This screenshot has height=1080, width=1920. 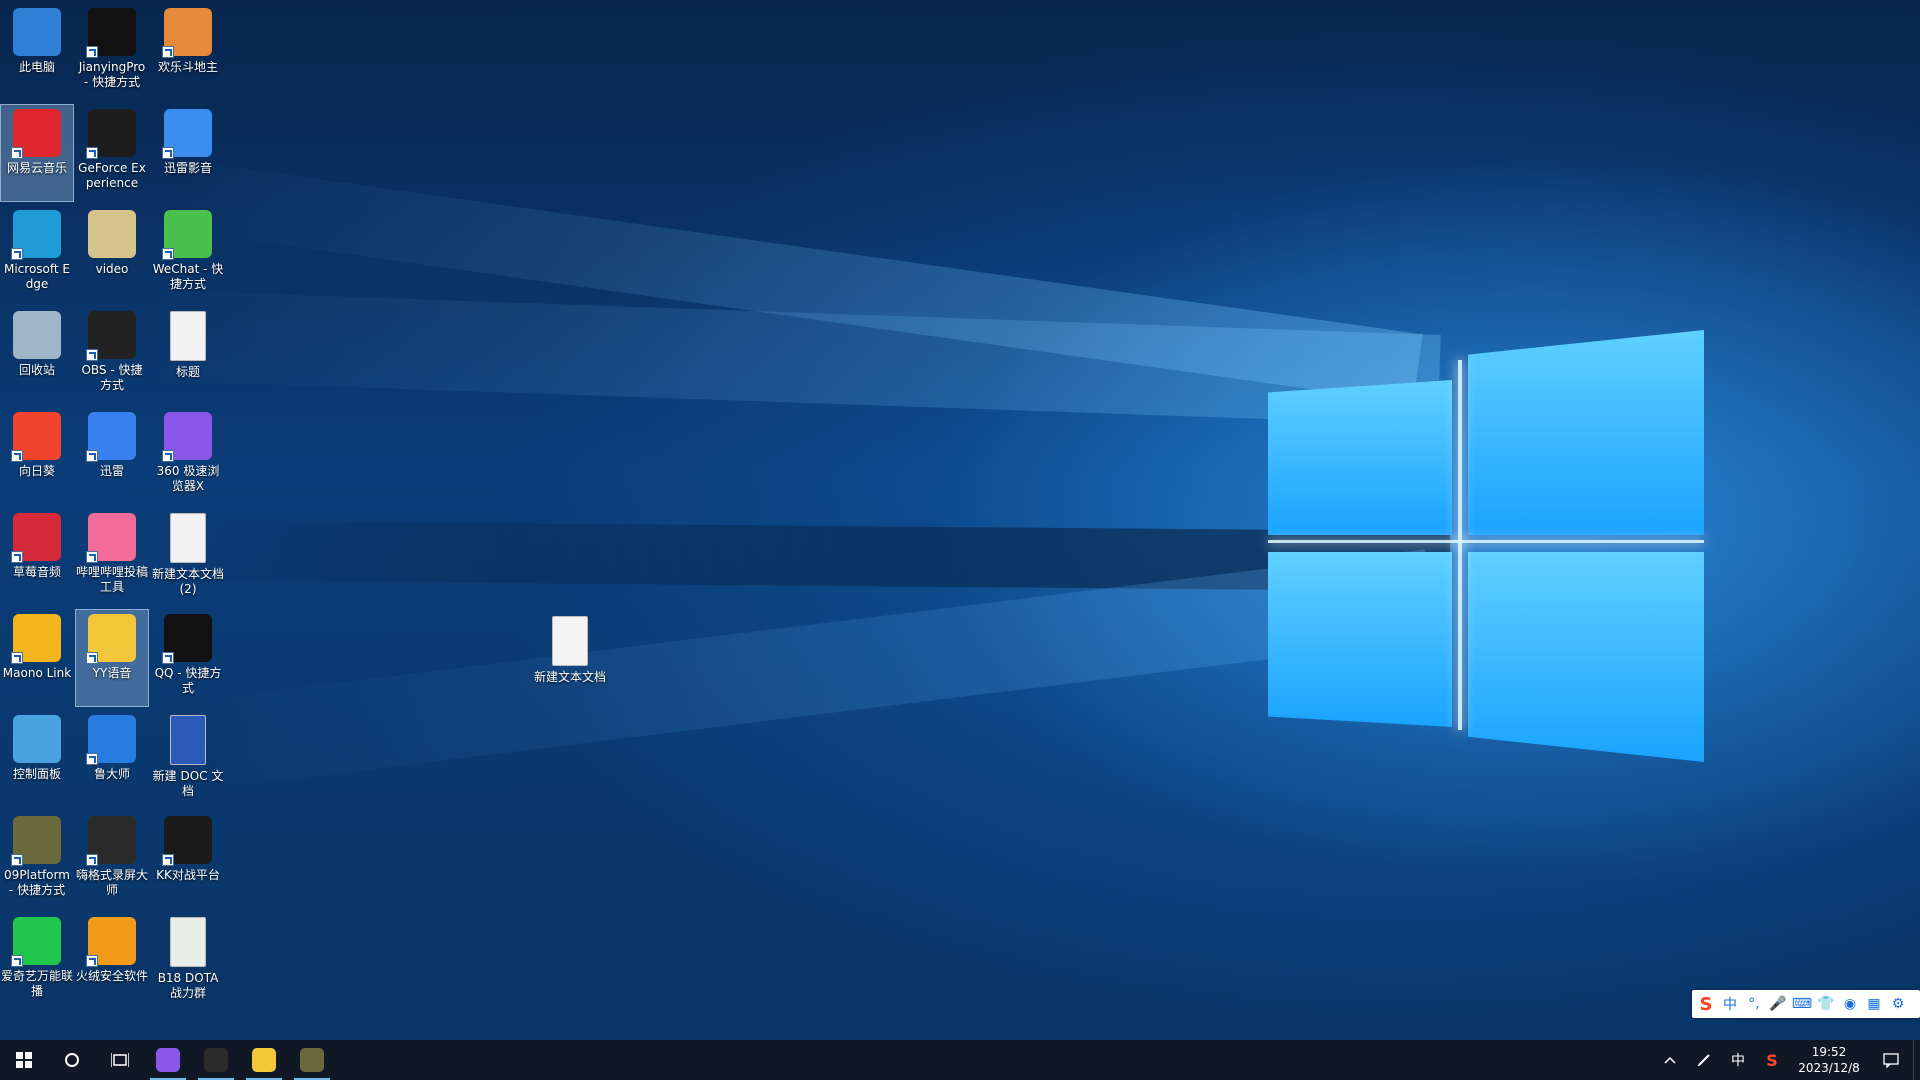 What do you see at coordinates (37, 658) in the screenshot?
I see `desktop-icon: Maono Link` at bounding box center [37, 658].